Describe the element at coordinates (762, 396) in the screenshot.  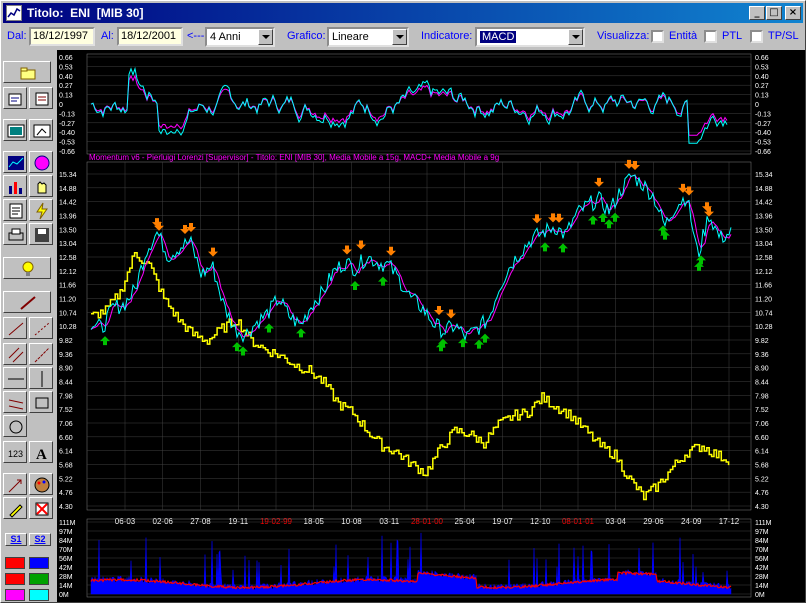
I see `price-tick-label-right: 7.98` at that location.